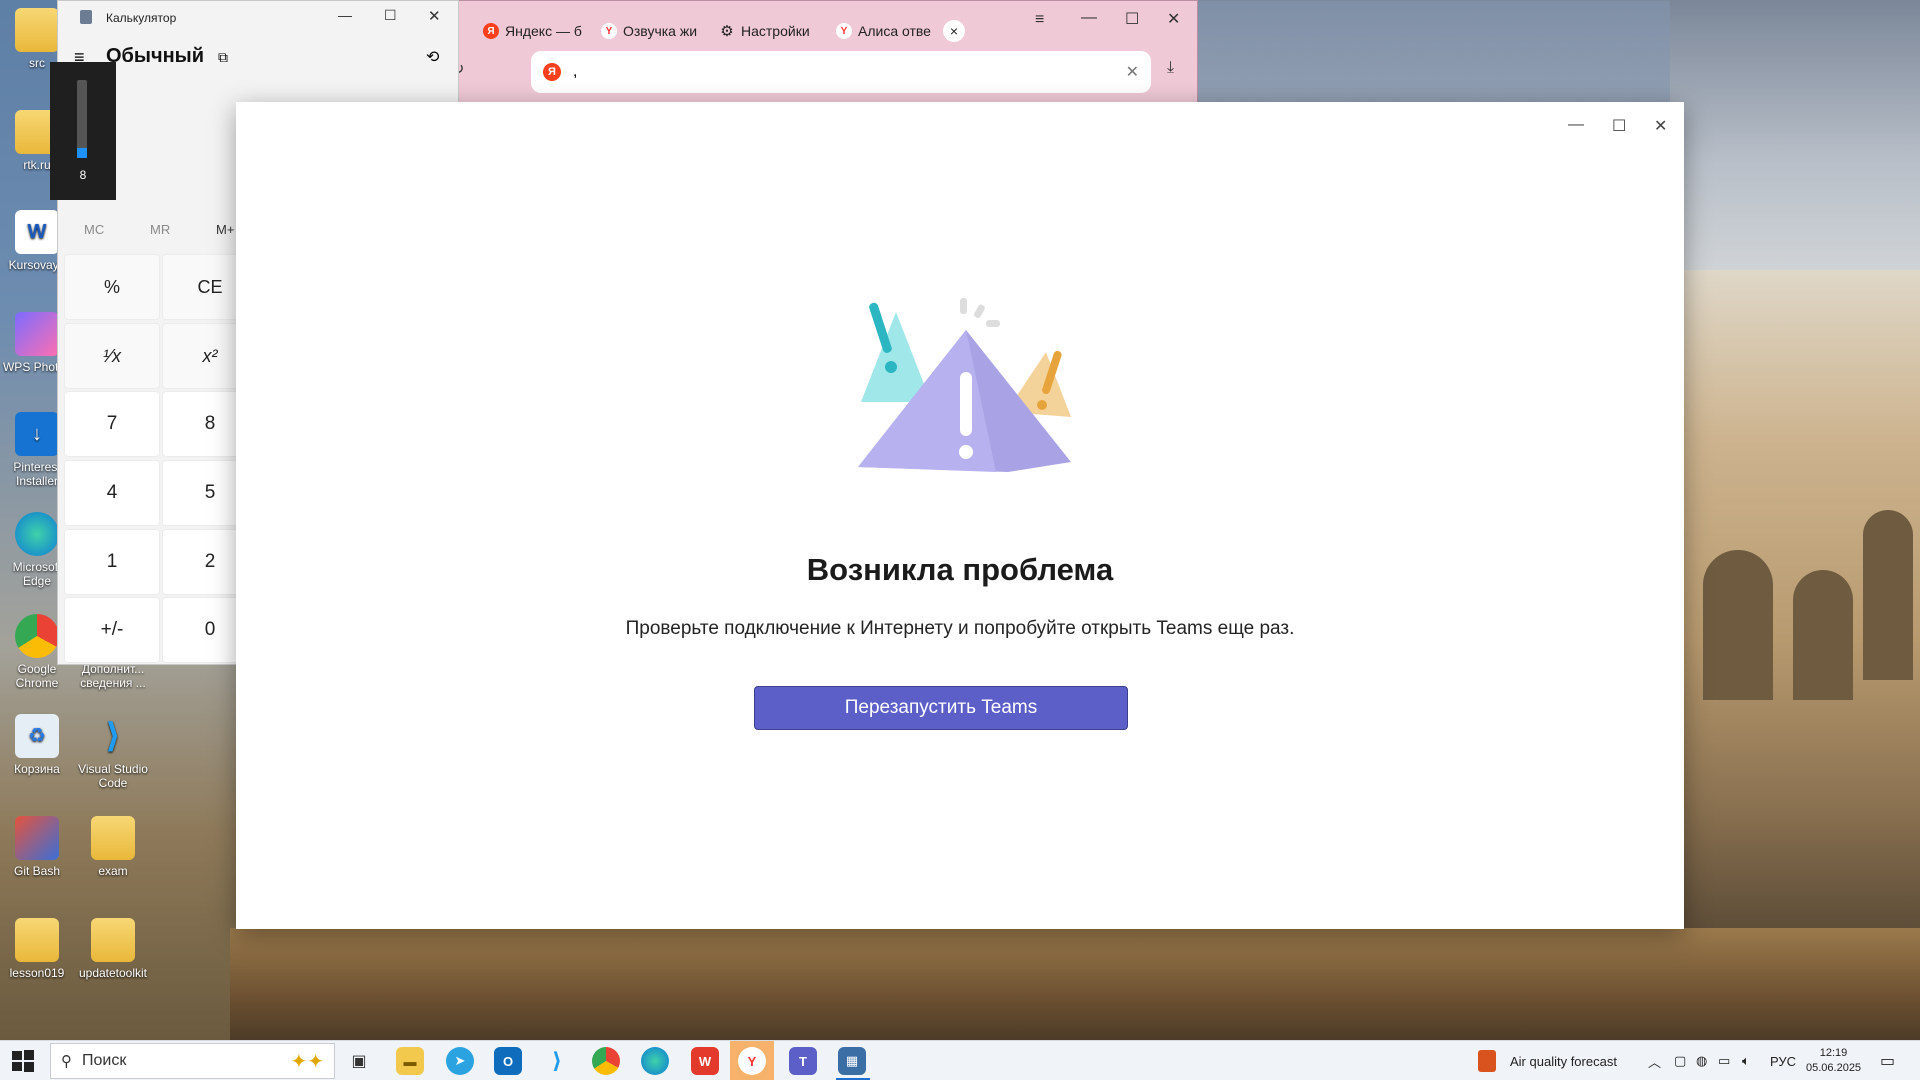  What do you see at coordinates (112, 287) in the screenshot?
I see `percent-button: %` at bounding box center [112, 287].